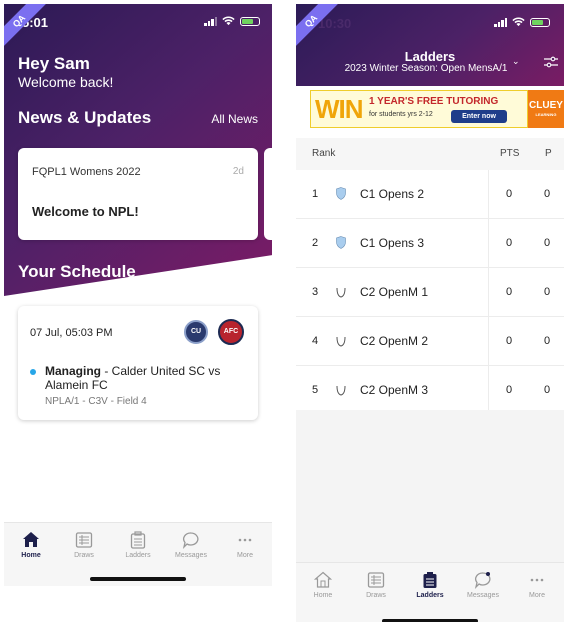  I want to click on news-title: Welcome to NPL!, so click(85, 211).